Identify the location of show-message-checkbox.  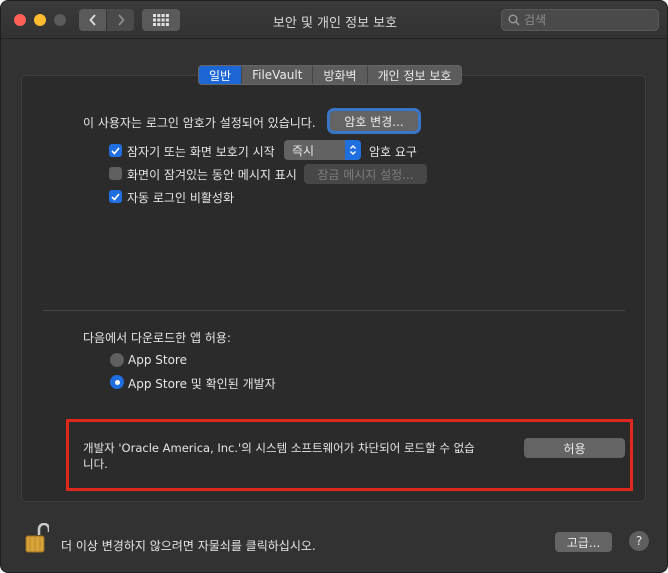
(115, 173).